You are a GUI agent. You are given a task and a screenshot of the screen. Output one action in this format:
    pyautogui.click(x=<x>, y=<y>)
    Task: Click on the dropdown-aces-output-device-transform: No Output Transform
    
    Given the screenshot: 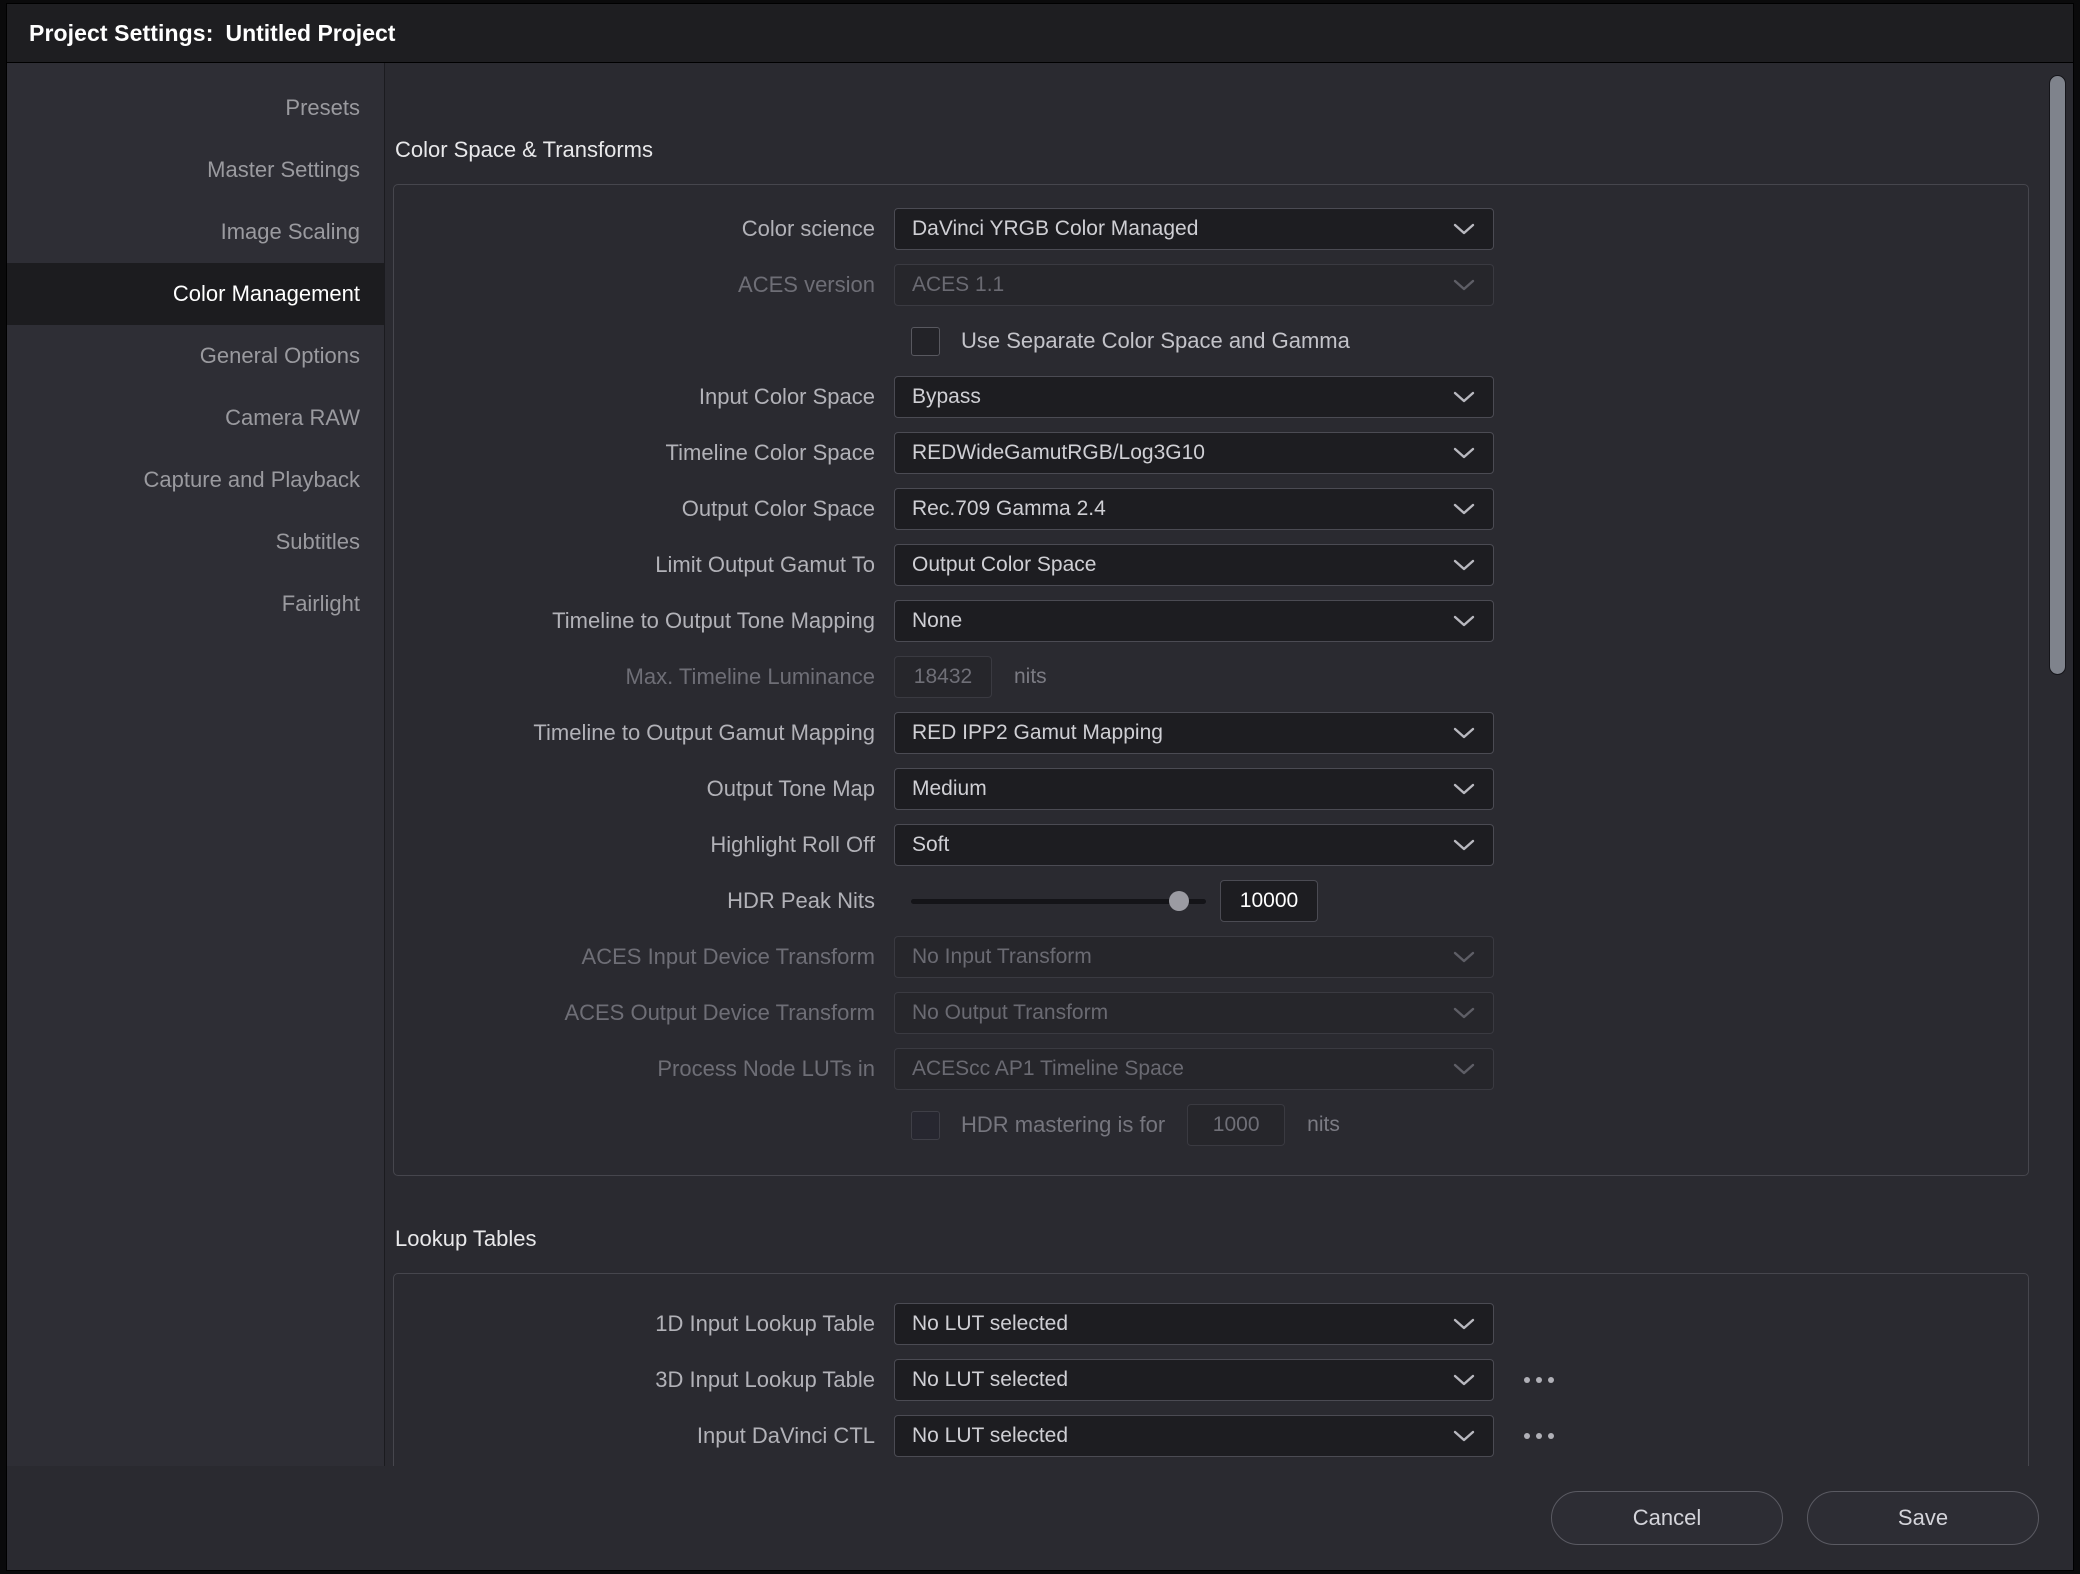 What is the action you would take?
    pyautogui.click(x=1194, y=1013)
    